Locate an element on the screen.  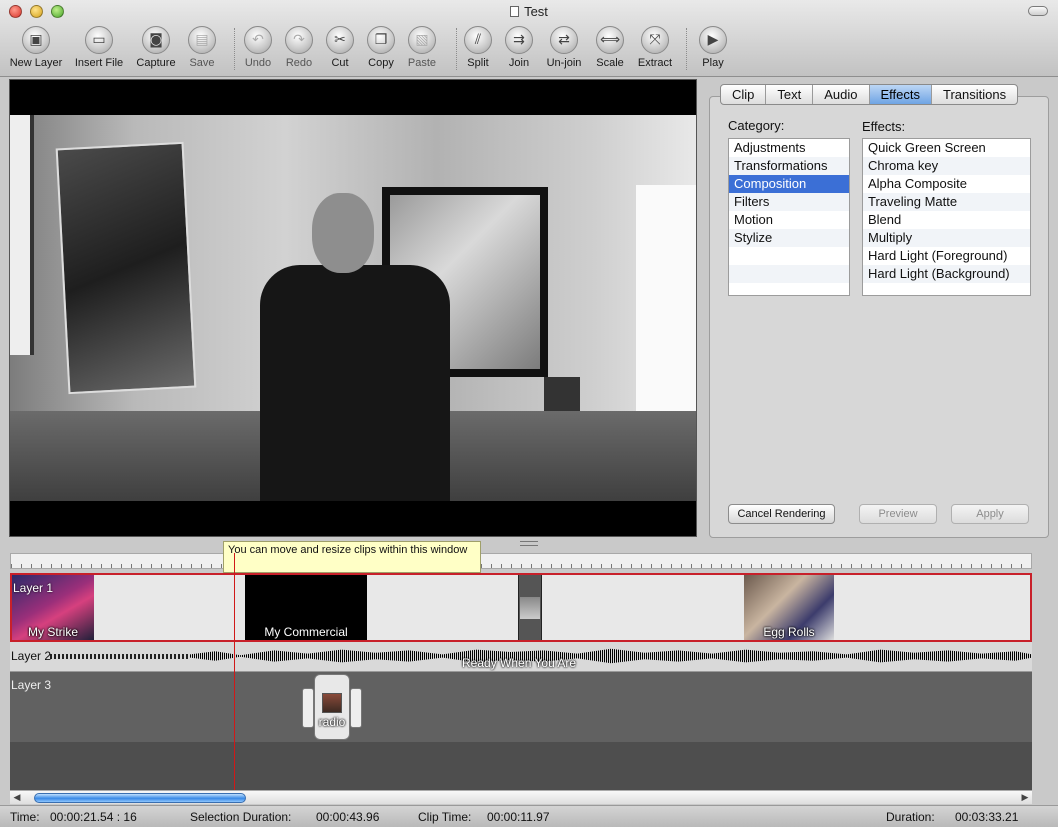
save-button: ▤ Save is located at coordinates (202, 47).